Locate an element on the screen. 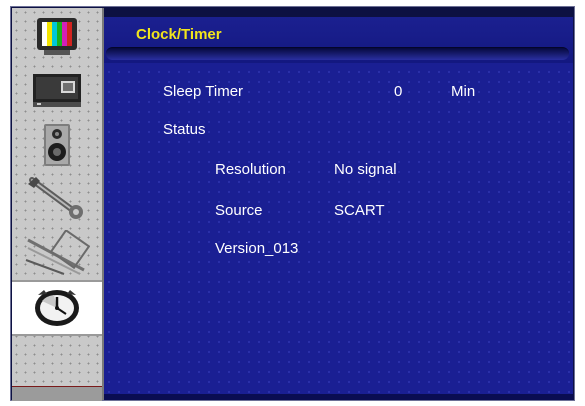 This screenshot has height=406, width=585. sidebar-item-sound is located at coordinates (57, 144).